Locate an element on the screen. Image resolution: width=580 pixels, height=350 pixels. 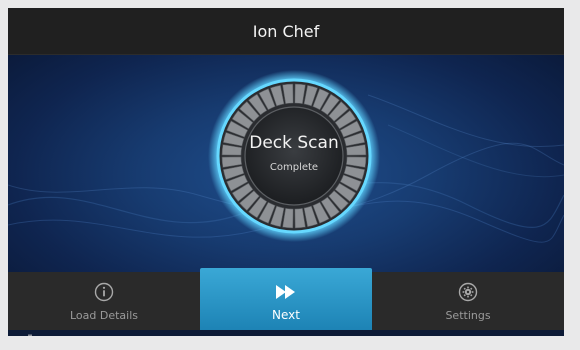
info-icon is located at coordinates (104, 292).